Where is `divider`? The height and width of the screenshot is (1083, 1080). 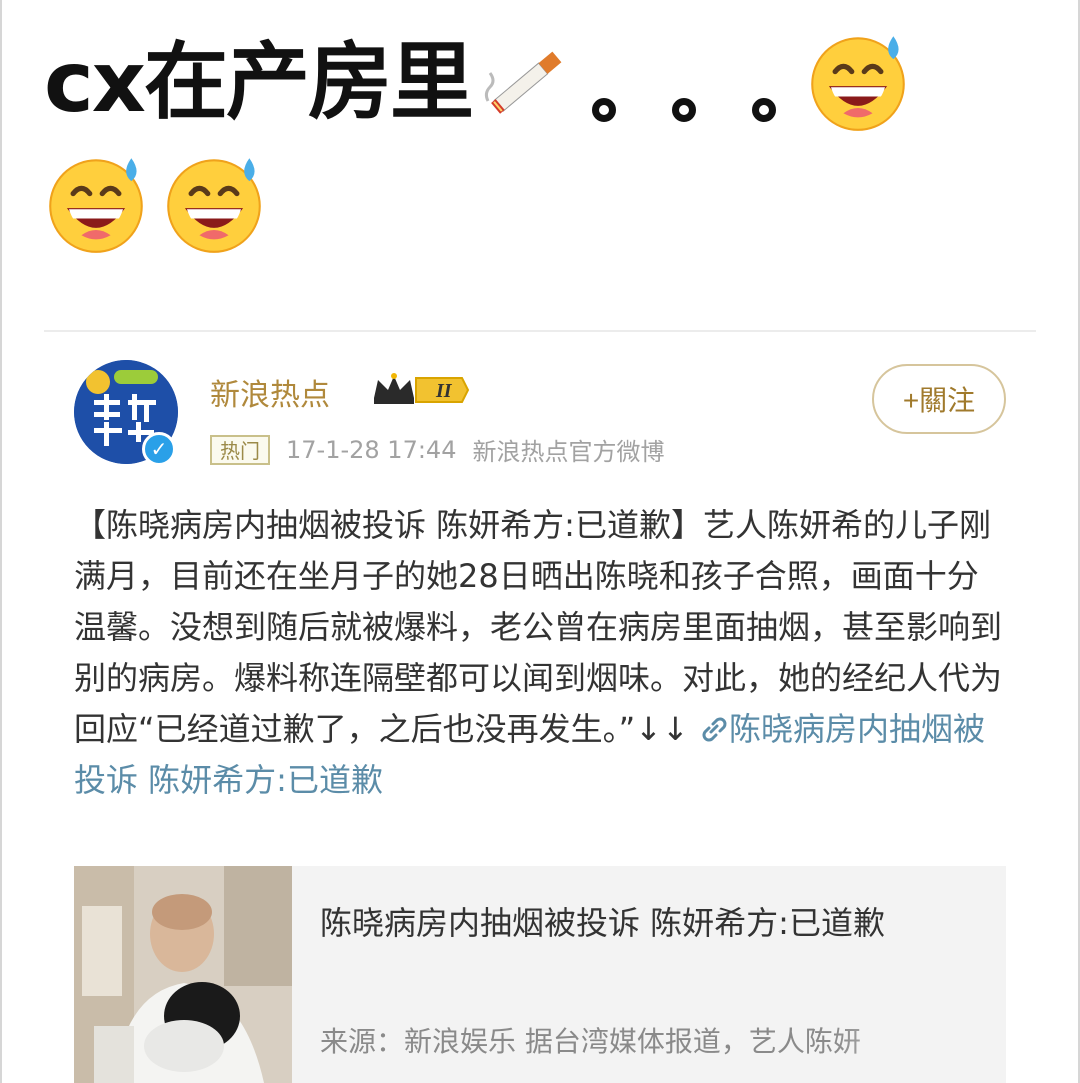 divider is located at coordinates (540, 331).